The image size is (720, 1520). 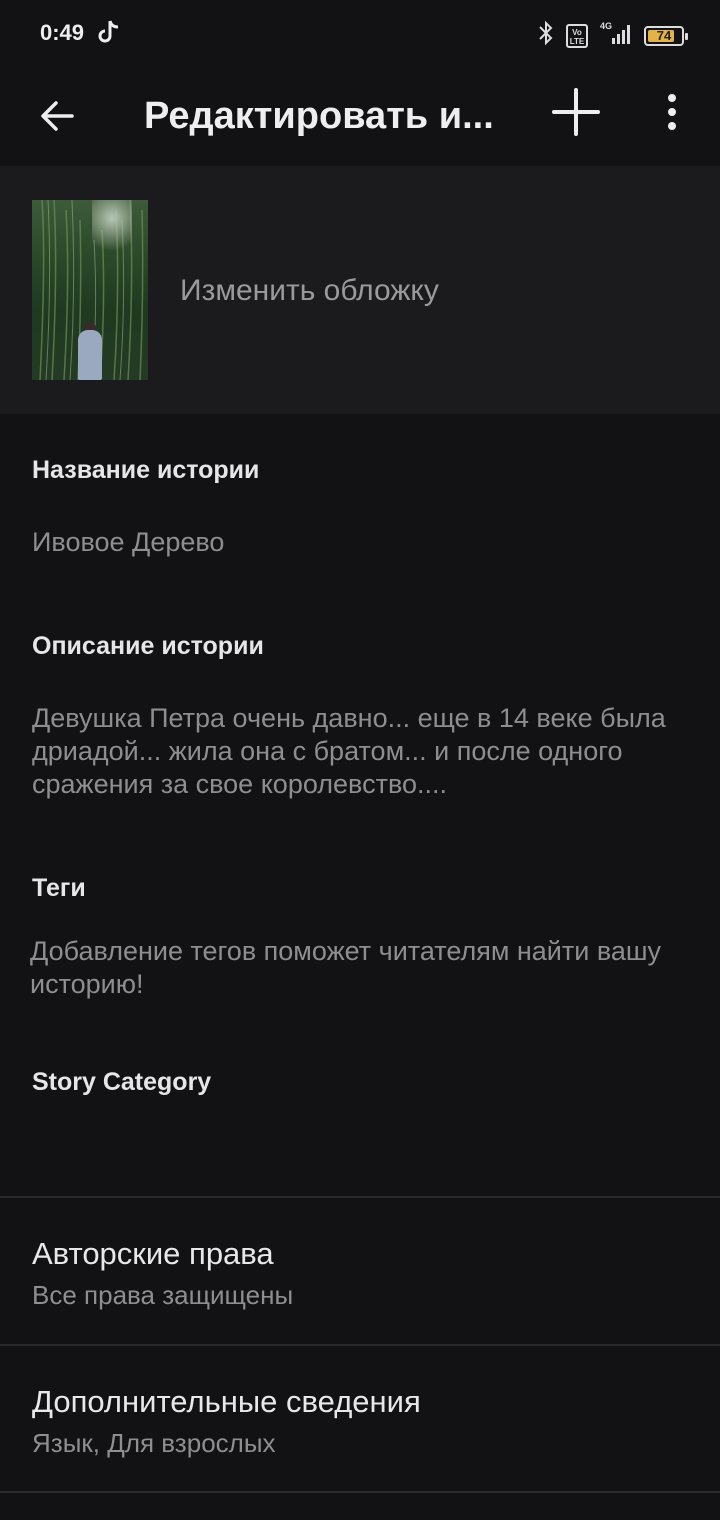 I want to click on story-title-label: Название истории, so click(x=146, y=470).